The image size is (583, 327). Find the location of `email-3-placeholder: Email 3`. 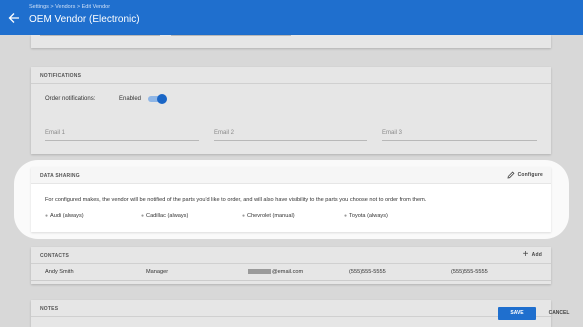

email-3-placeholder: Email 3 is located at coordinates (392, 133).